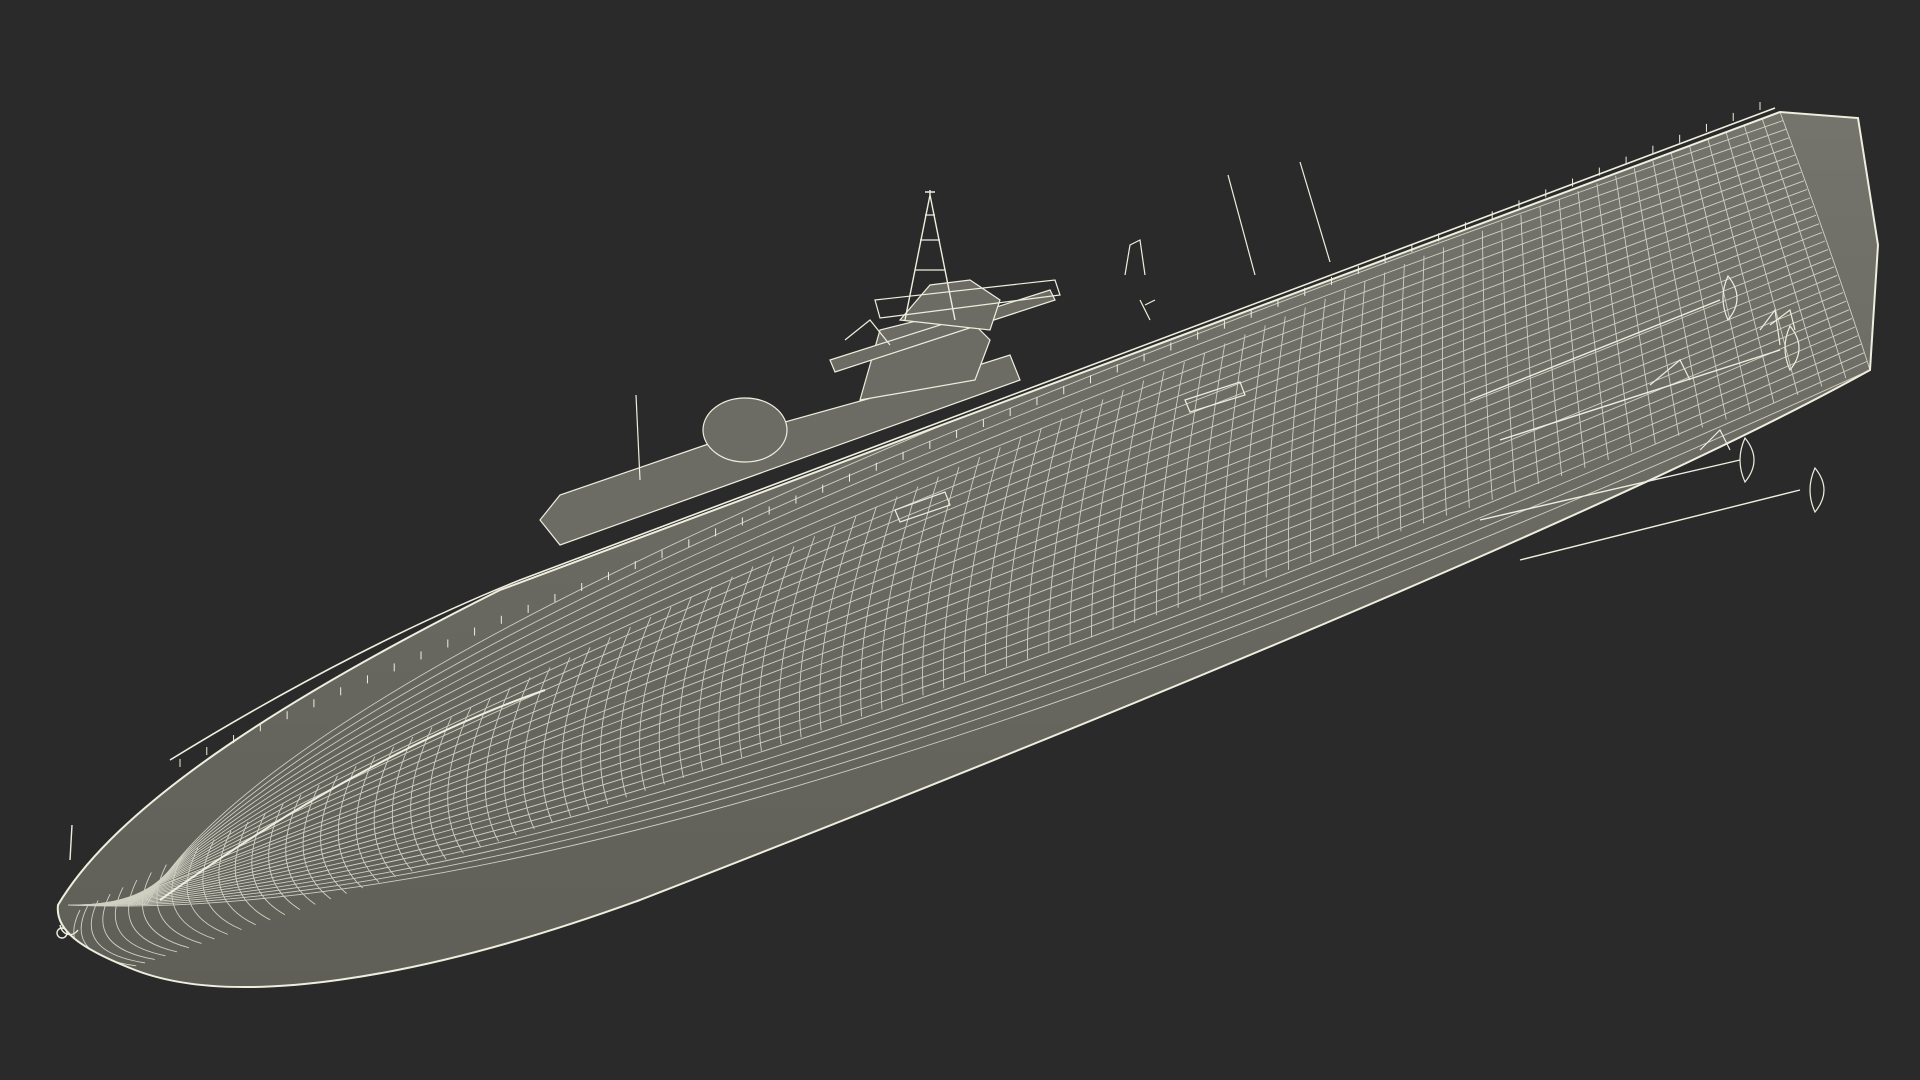  Describe the element at coordinates (1000, 268) in the screenshot. I see `radar-mast` at that location.